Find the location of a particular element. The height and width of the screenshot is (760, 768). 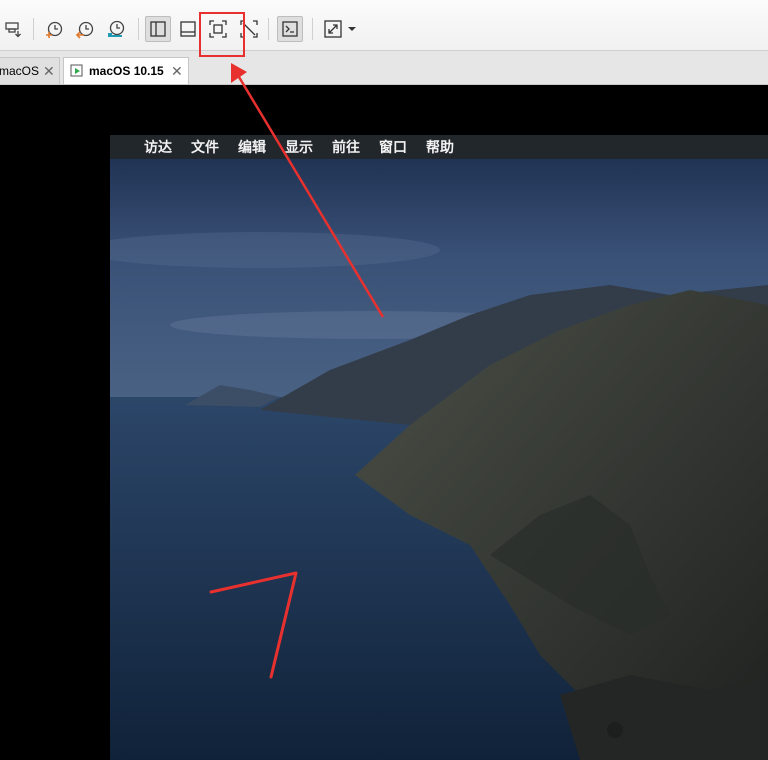

enter-full-screen-button is located at coordinates (218, 29).